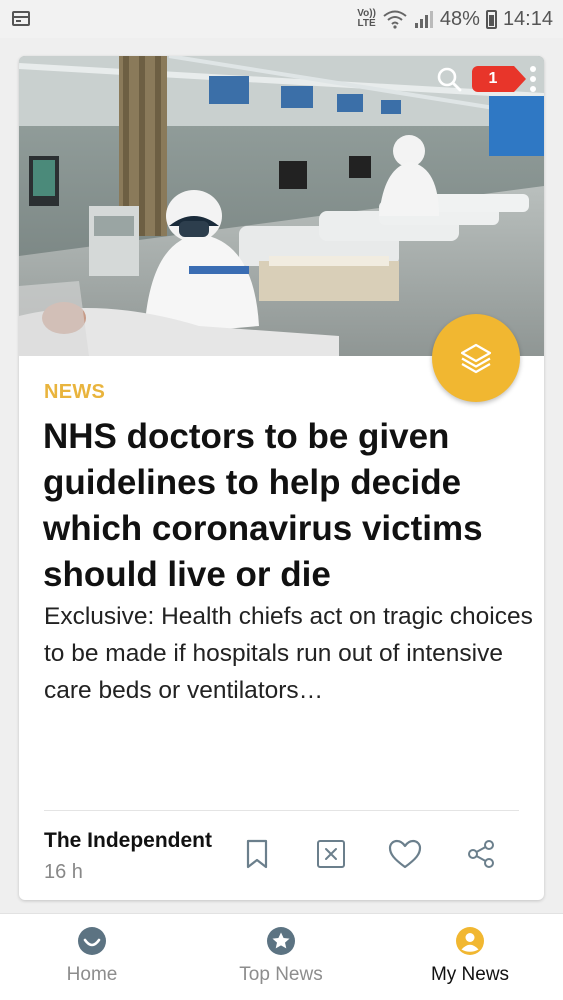  I want to click on battery-percent: 48%, so click(459, 18).